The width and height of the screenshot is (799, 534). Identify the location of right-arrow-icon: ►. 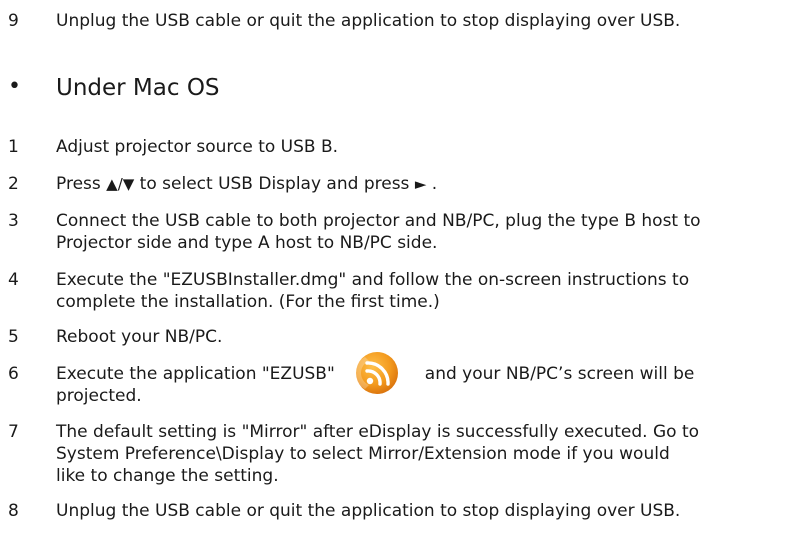
(420, 184).